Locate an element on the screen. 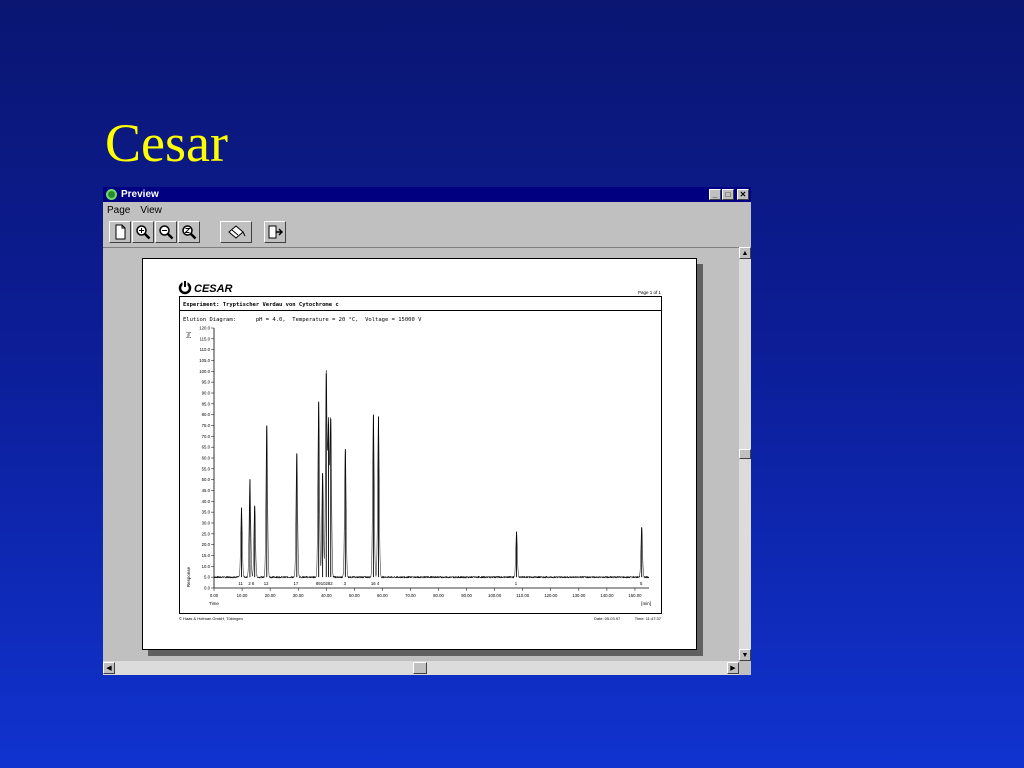 The image size is (1024, 768). x-tick-label: 30.00 is located at coordinates (298, 595).